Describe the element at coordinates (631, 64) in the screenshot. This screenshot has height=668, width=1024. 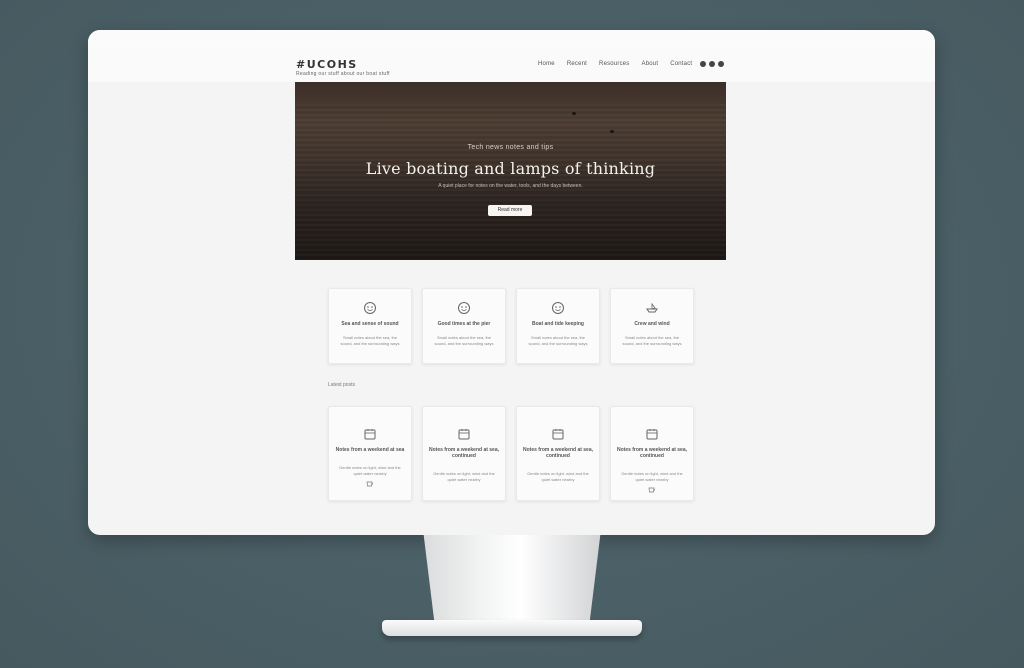
I see `main-nav: Home Recent Resources About Contact` at that location.